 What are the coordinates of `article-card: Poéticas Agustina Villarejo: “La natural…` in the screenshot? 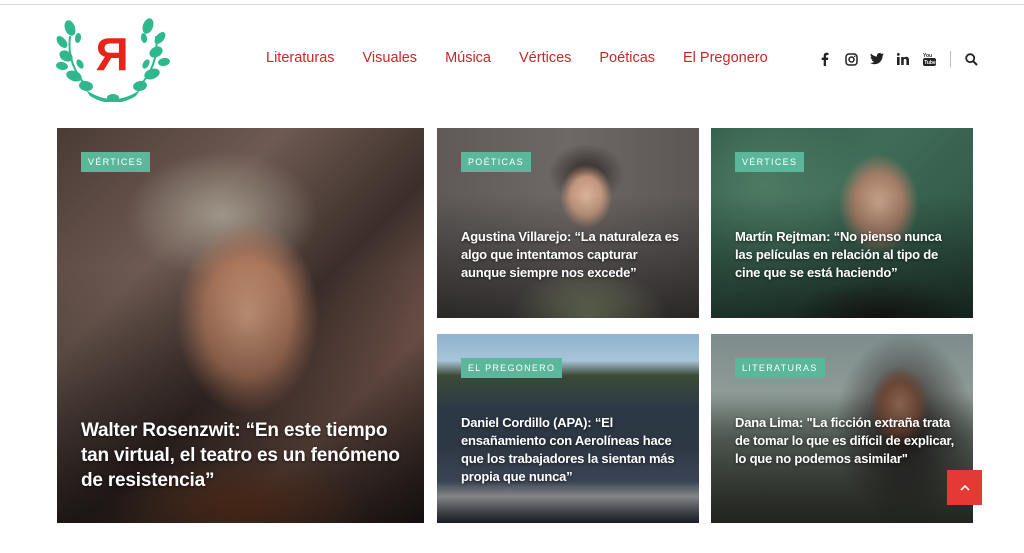 It's located at (568, 223).